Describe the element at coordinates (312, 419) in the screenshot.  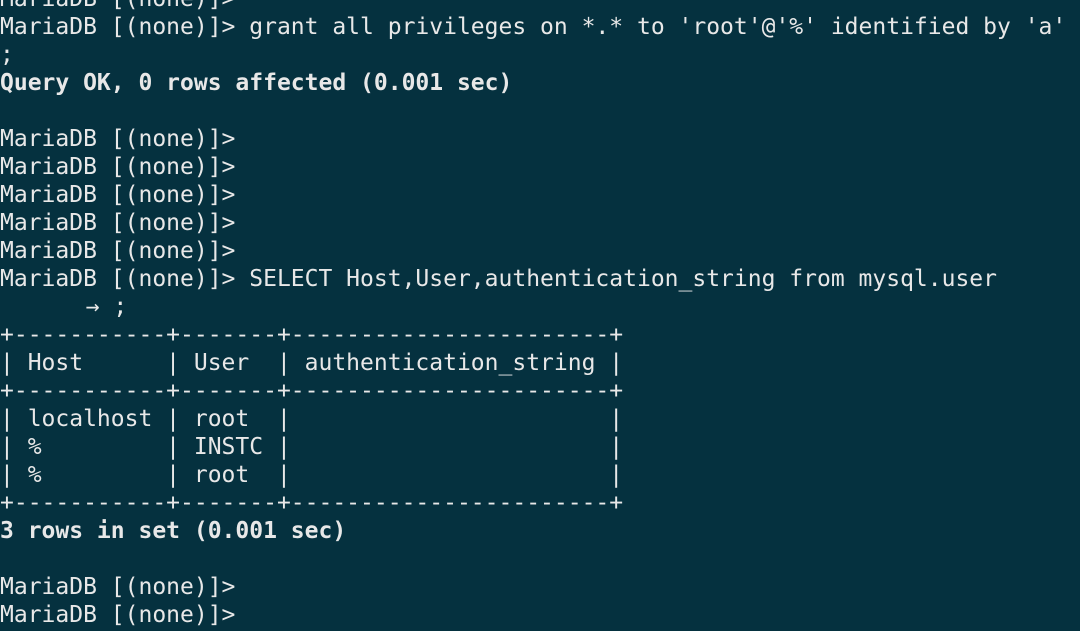
I see `result-table-row: | localhost | root | |` at that location.